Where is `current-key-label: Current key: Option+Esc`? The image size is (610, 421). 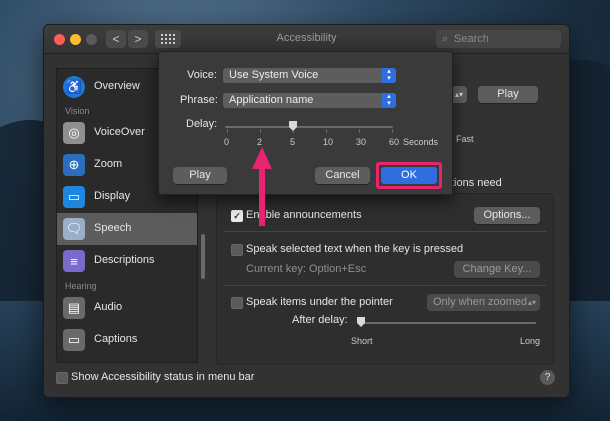 current-key-label: Current key: Option+Esc is located at coordinates (306, 269).